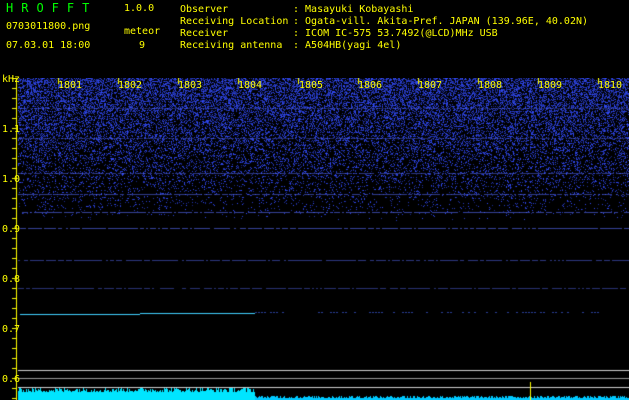  I want to click on freq-label-1-1: 1.1, so click(11, 129).